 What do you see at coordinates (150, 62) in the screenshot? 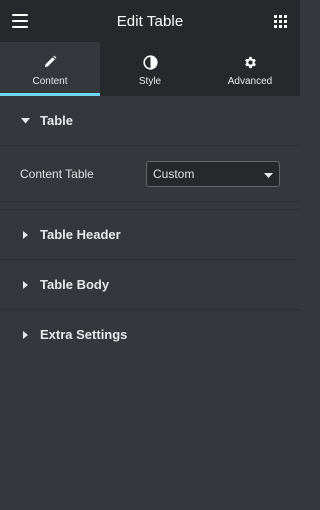
I see `half-circle-icon` at bounding box center [150, 62].